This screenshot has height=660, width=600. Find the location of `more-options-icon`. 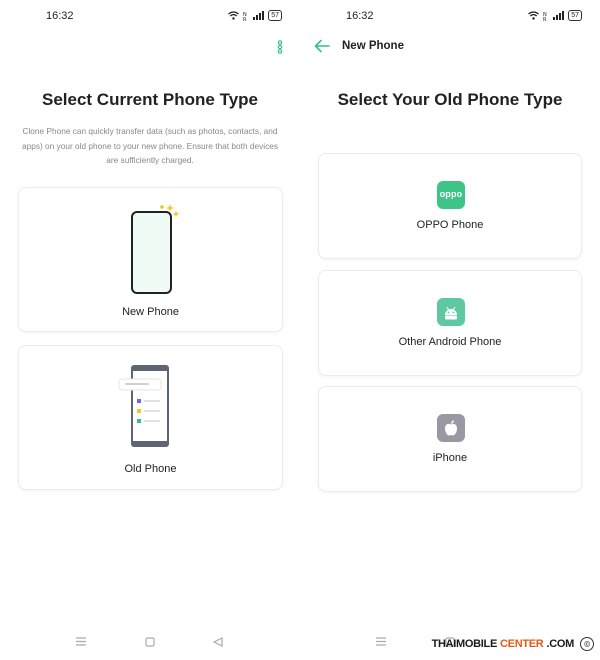

more-options-icon is located at coordinates (280, 47).